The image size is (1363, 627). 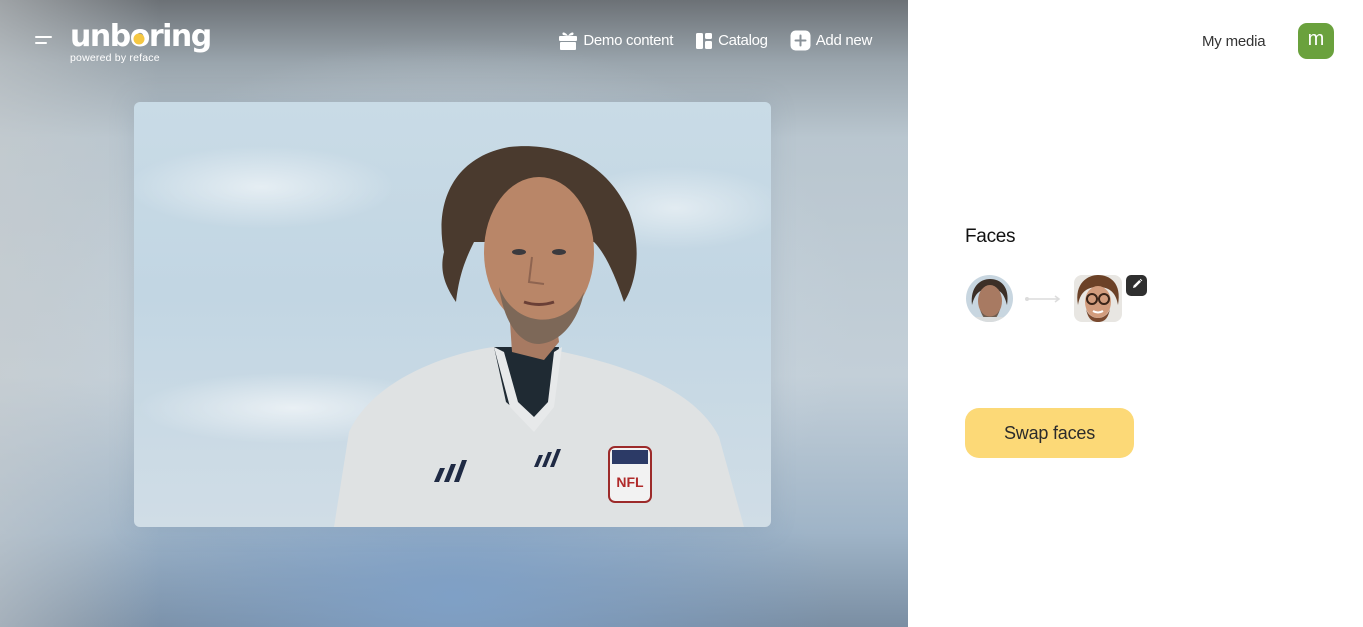 I want to click on nav-demo-content: Demo content, so click(x=615, y=40).